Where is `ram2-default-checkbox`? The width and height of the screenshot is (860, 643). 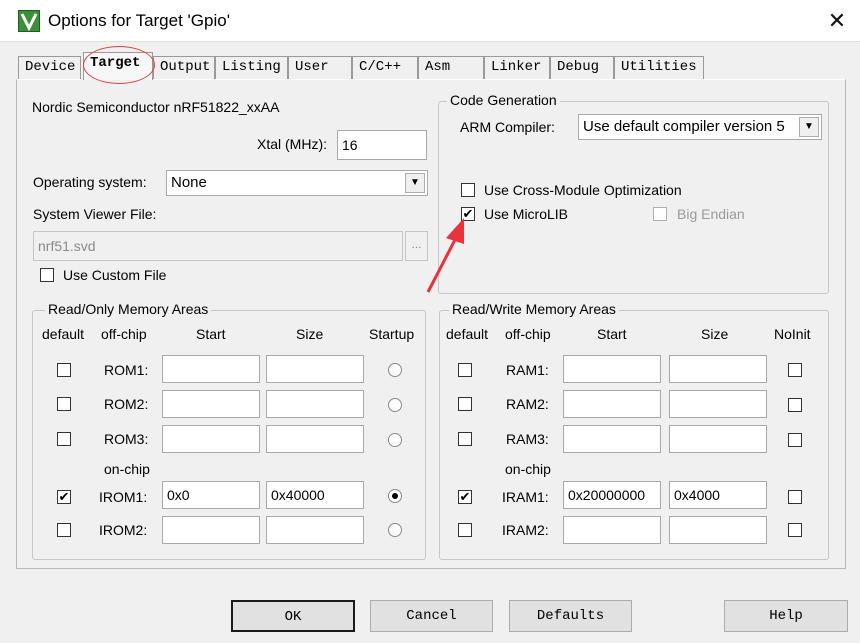 ram2-default-checkbox is located at coordinates (465, 404).